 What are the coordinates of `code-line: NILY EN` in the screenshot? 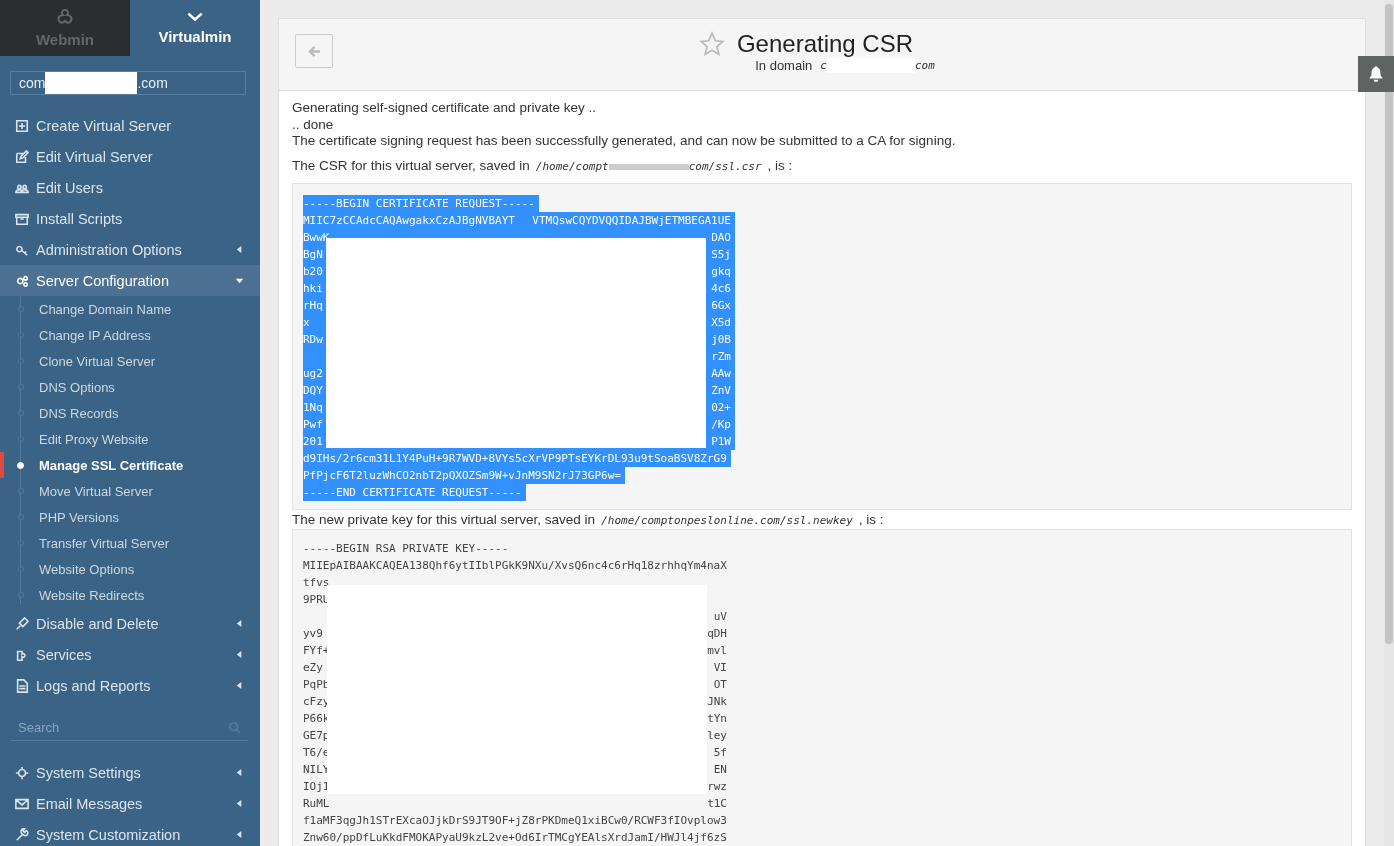 It's located at (515, 769).